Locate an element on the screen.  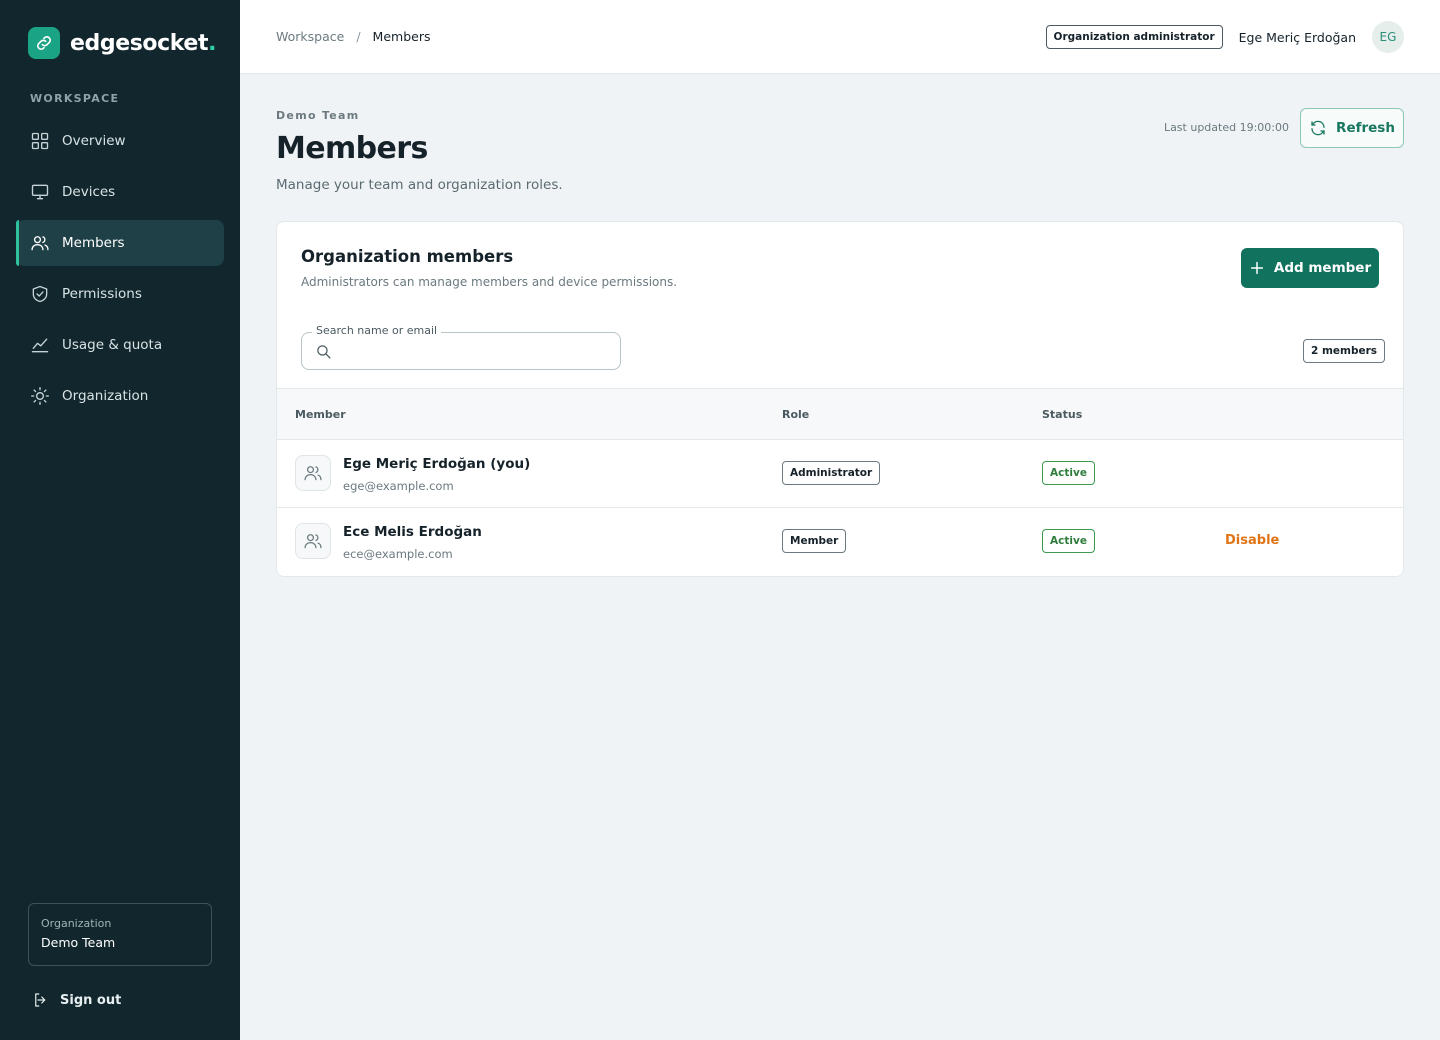
sidebar-item-label: Permissions is located at coordinates (102, 294).